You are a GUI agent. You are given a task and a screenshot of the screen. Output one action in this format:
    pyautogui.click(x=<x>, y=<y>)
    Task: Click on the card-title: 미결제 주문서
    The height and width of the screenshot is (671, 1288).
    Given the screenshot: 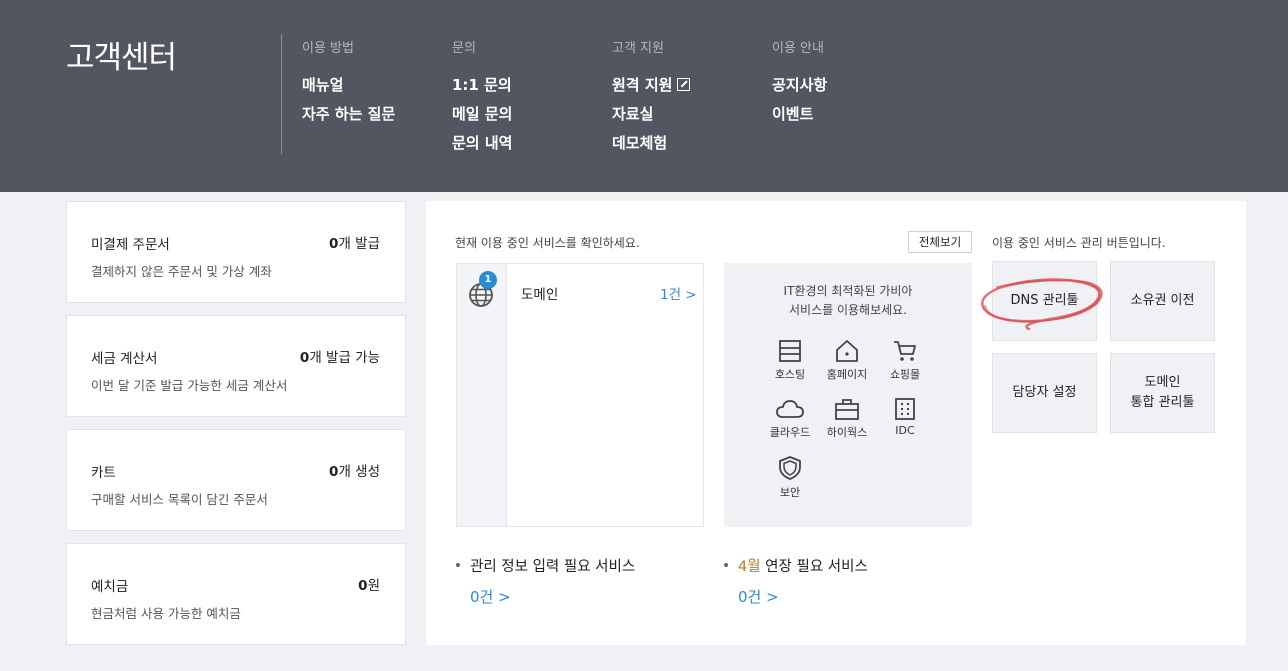 What is the action you would take?
    pyautogui.click(x=130, y=245)
    